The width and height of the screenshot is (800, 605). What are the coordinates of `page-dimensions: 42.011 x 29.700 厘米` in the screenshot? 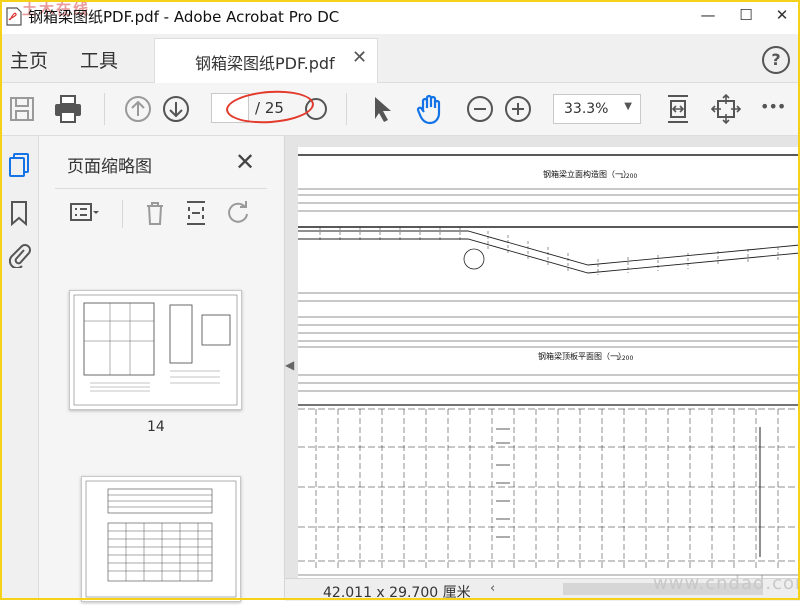 It's located at (397, 593).